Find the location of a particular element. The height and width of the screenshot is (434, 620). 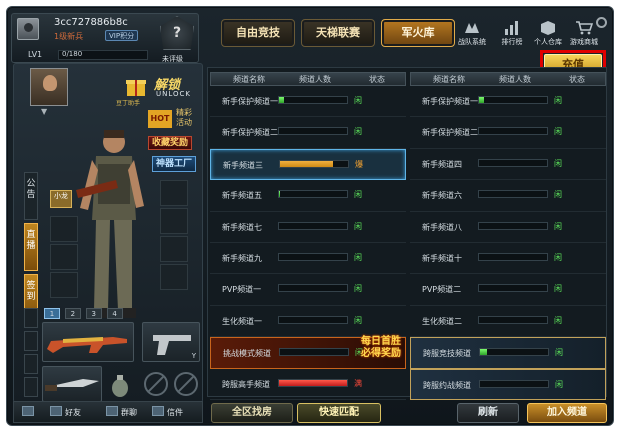

pistol-slot: Y is located at coordinates (171, 342).